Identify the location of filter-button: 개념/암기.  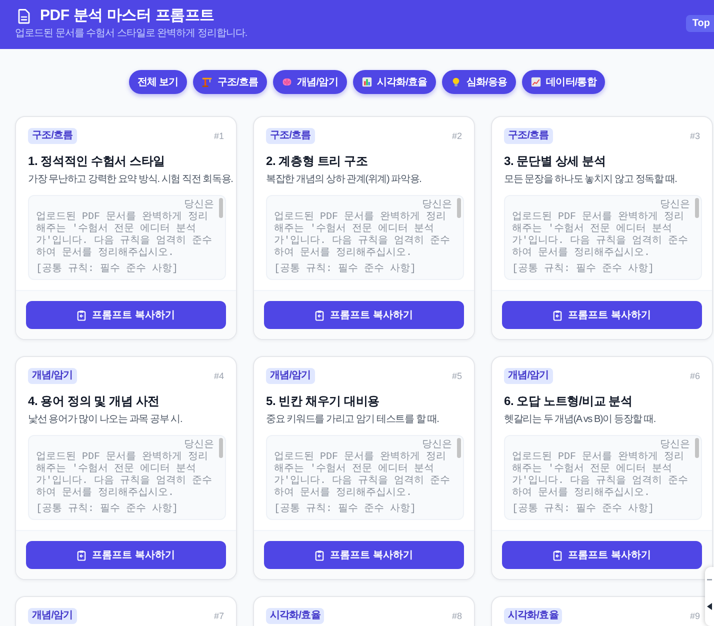
(310, 82).